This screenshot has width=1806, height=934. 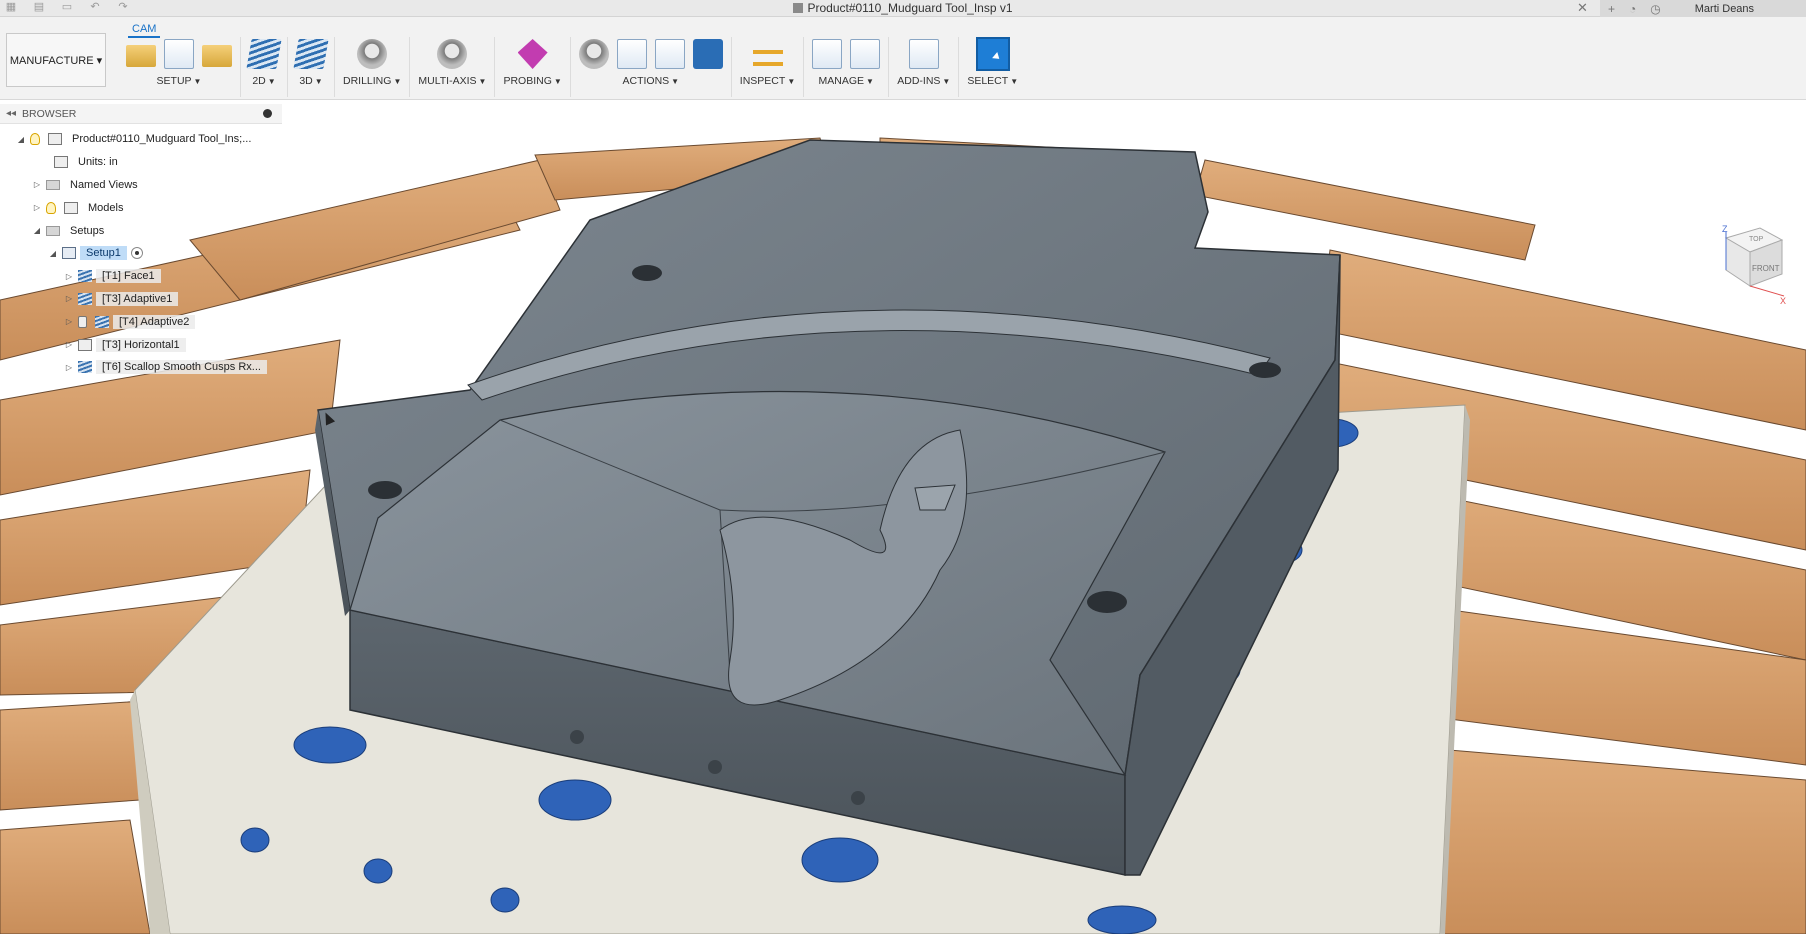 What do you see at coordinates (85, 344) in the screenshot?
I see `horizontal-operation-icon` at bounding box center [85, 344].